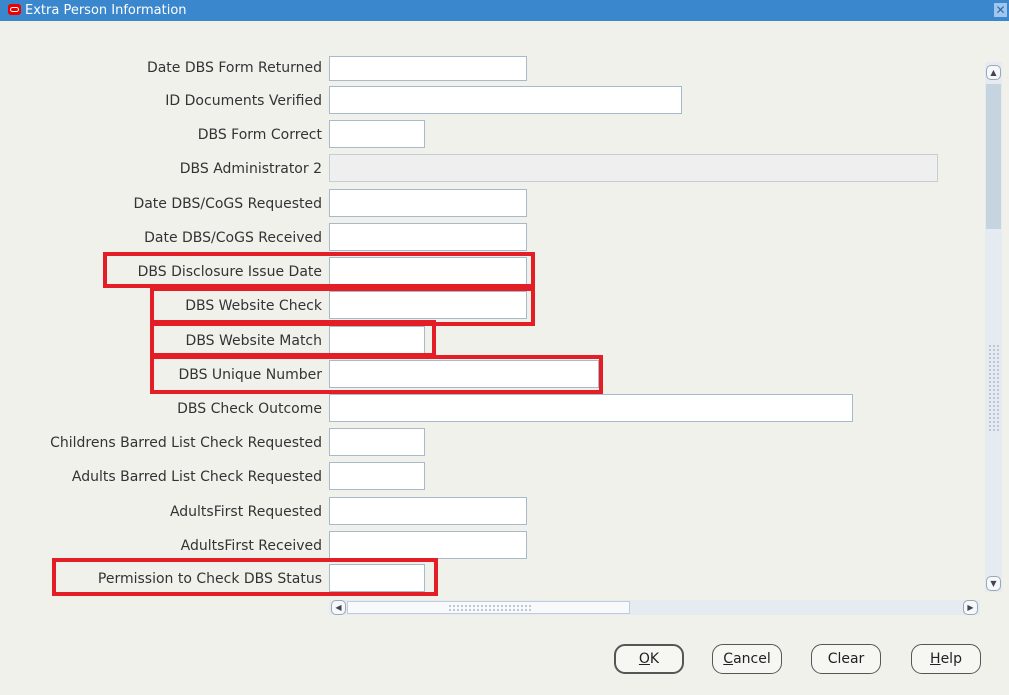  What do you see at coordinates (428, 271) in the screenshot?
I see `field-dbs-disclosure-issue-date` at bounding box center [428, 271].